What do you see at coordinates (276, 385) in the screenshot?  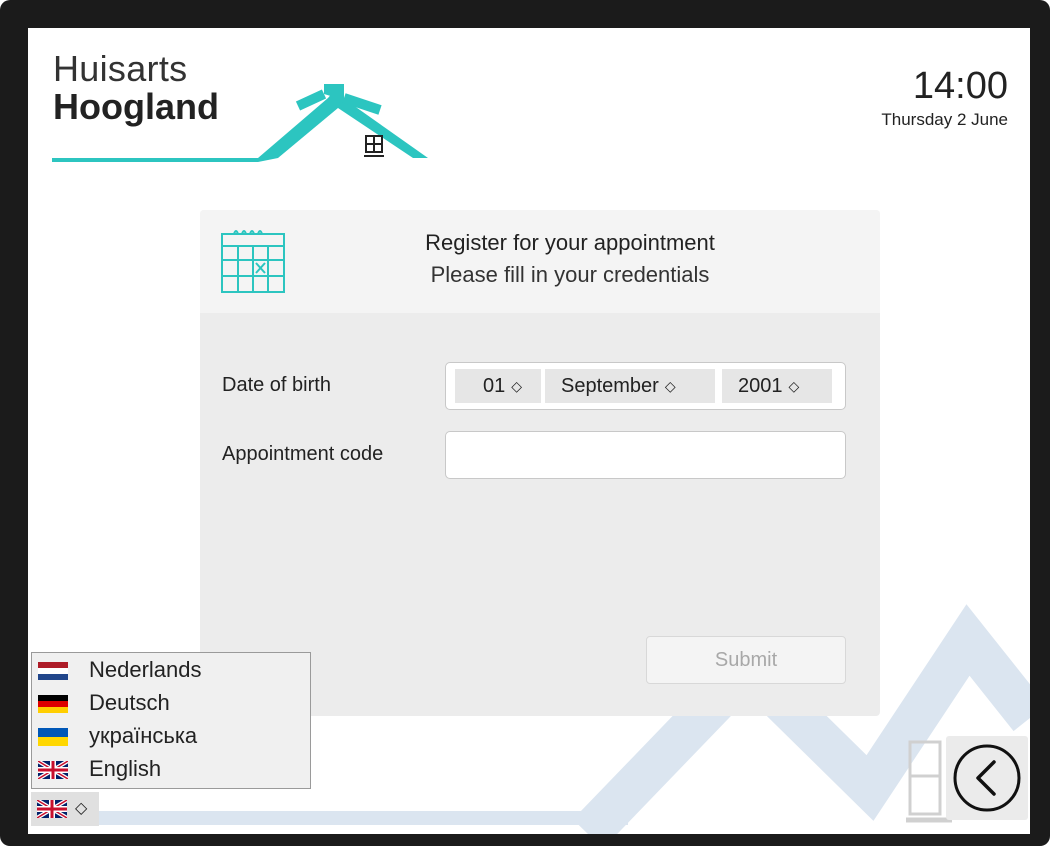 I see `dob-label: Date of birth` at bounding box center [276, 385].